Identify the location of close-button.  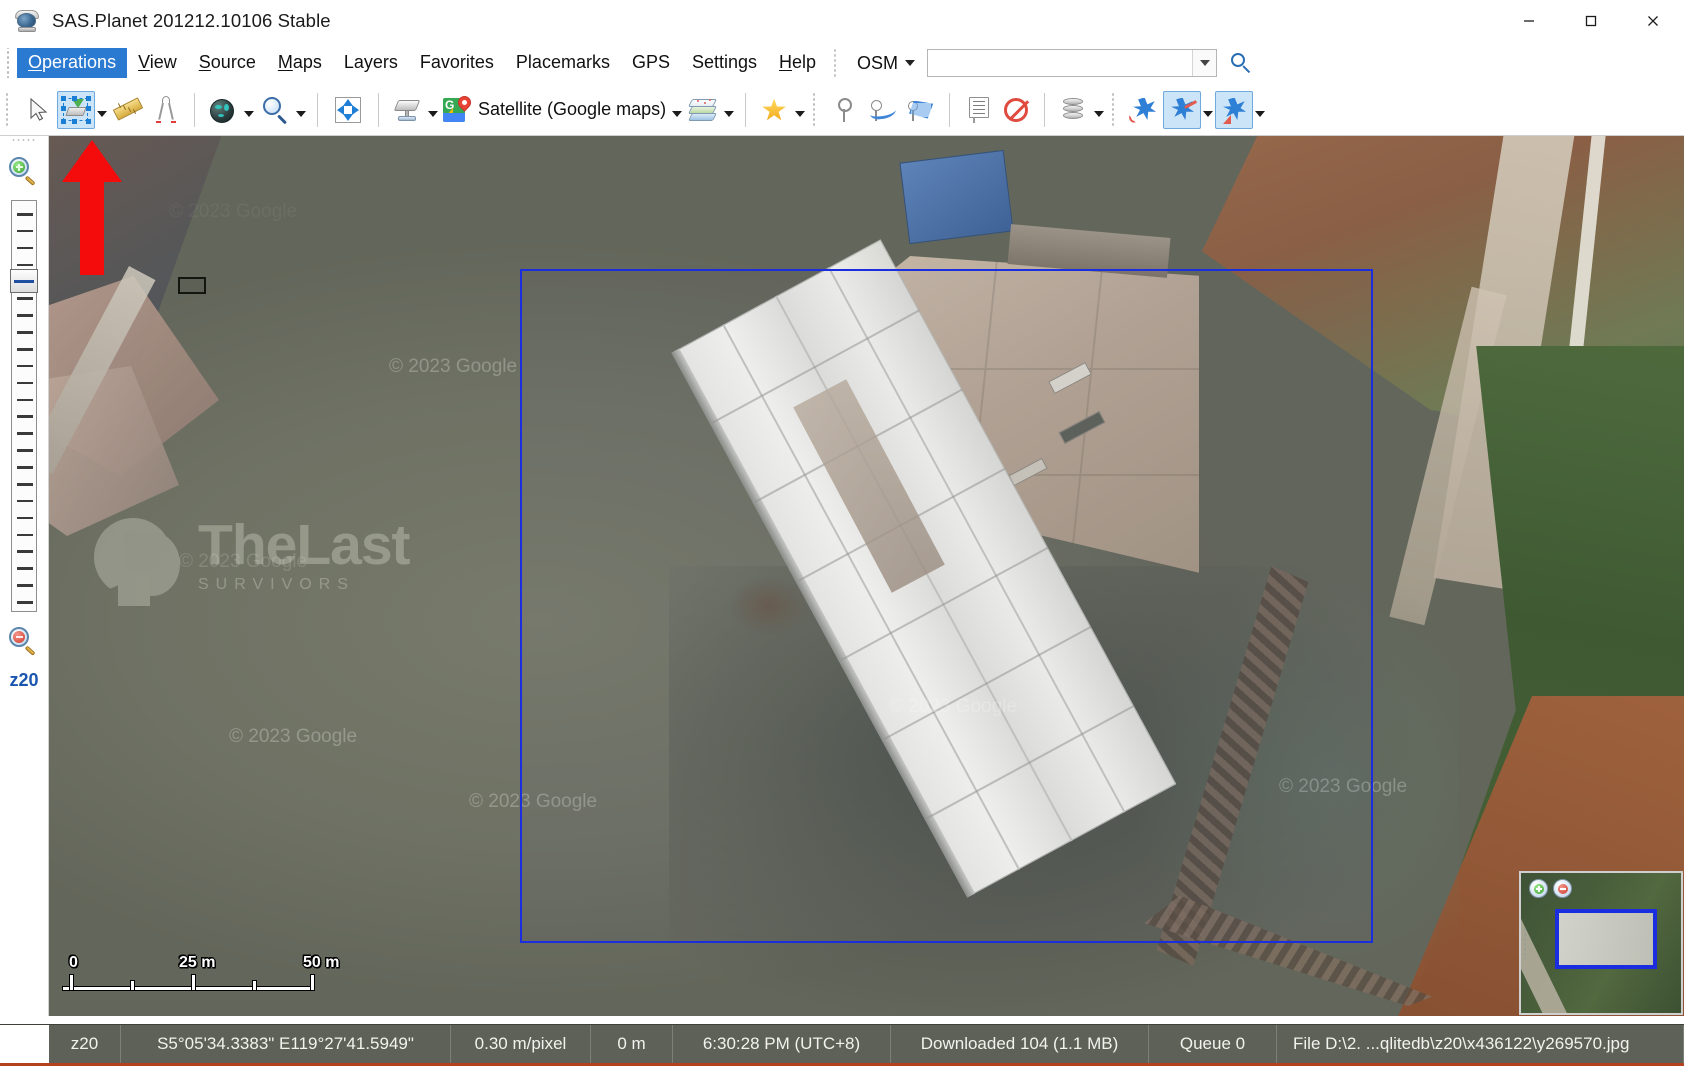
(1653, 21).